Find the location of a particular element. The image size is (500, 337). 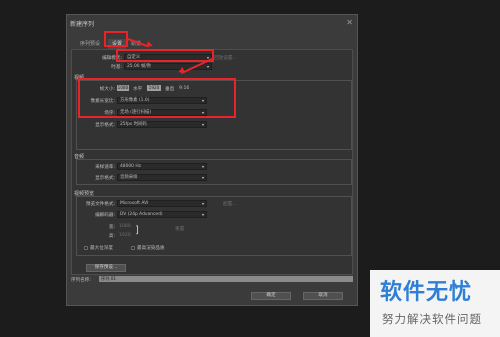

watermark-sub-text: 努力解决软件问题 is located at coordinates (432, 319).